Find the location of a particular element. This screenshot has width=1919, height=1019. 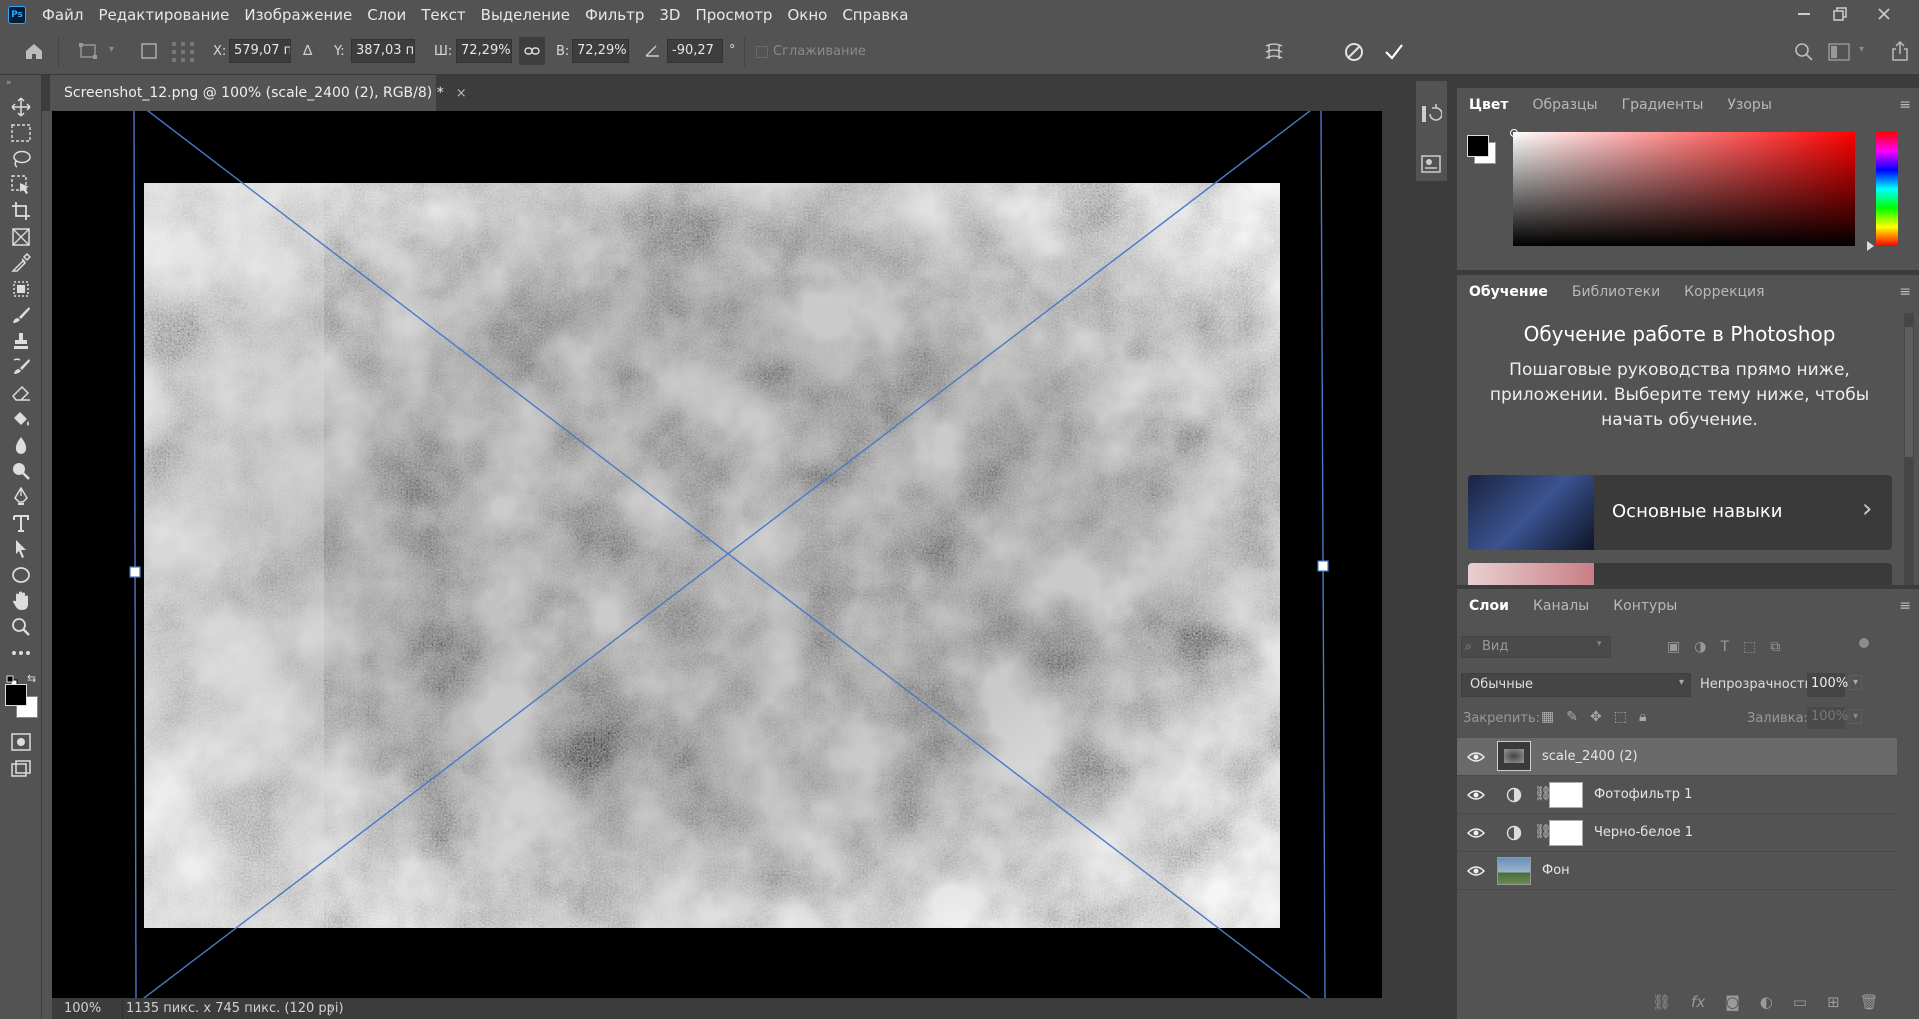

pen-tool-icon is located at coordinates (21, 497).